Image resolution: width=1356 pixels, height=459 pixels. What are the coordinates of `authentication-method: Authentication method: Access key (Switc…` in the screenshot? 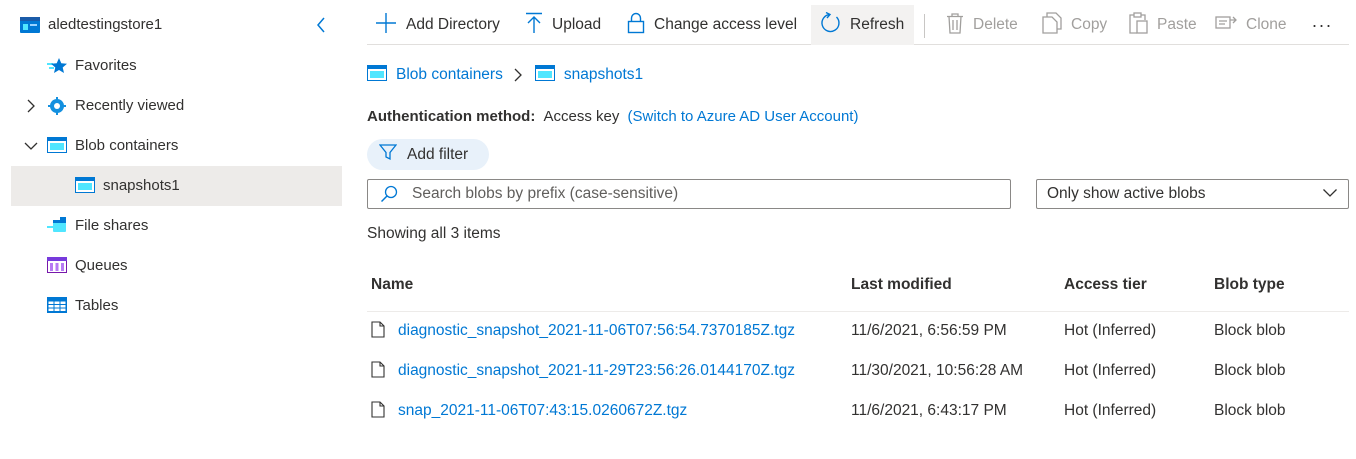 It's located at (612, 116).